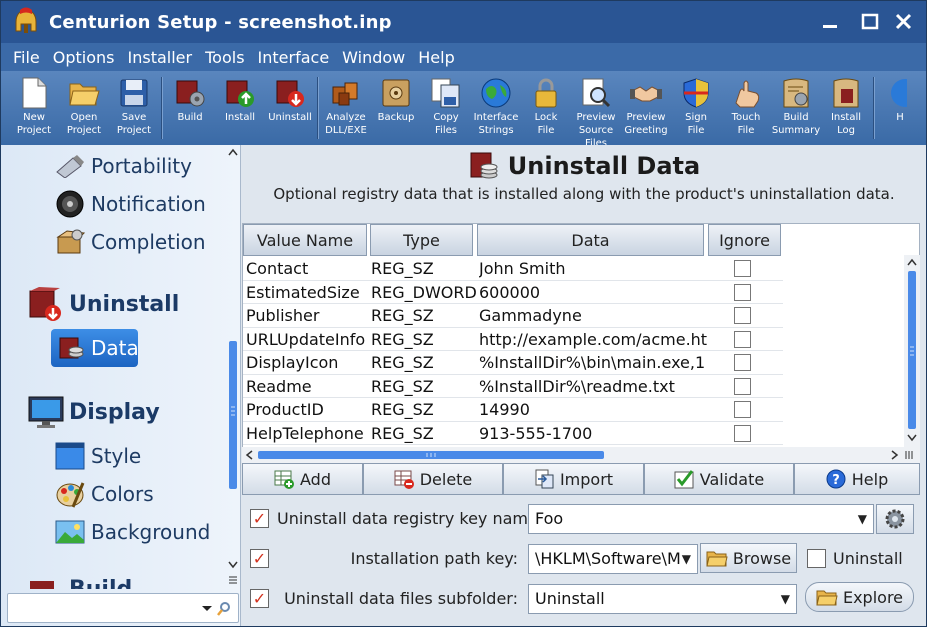  Describe the element at coordinates (899, 93) in the screenshot. I see `help-globe-icon` at that location.